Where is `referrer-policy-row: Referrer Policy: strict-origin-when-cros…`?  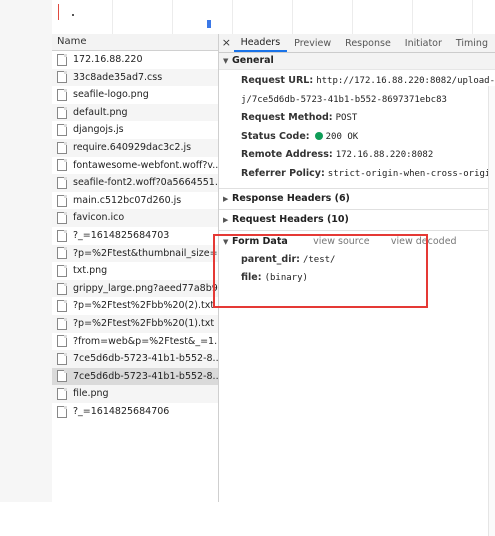 referrer-policy-row: Referrer Policy: strict-origin-when-cros… is located at coordinates (357, 174).